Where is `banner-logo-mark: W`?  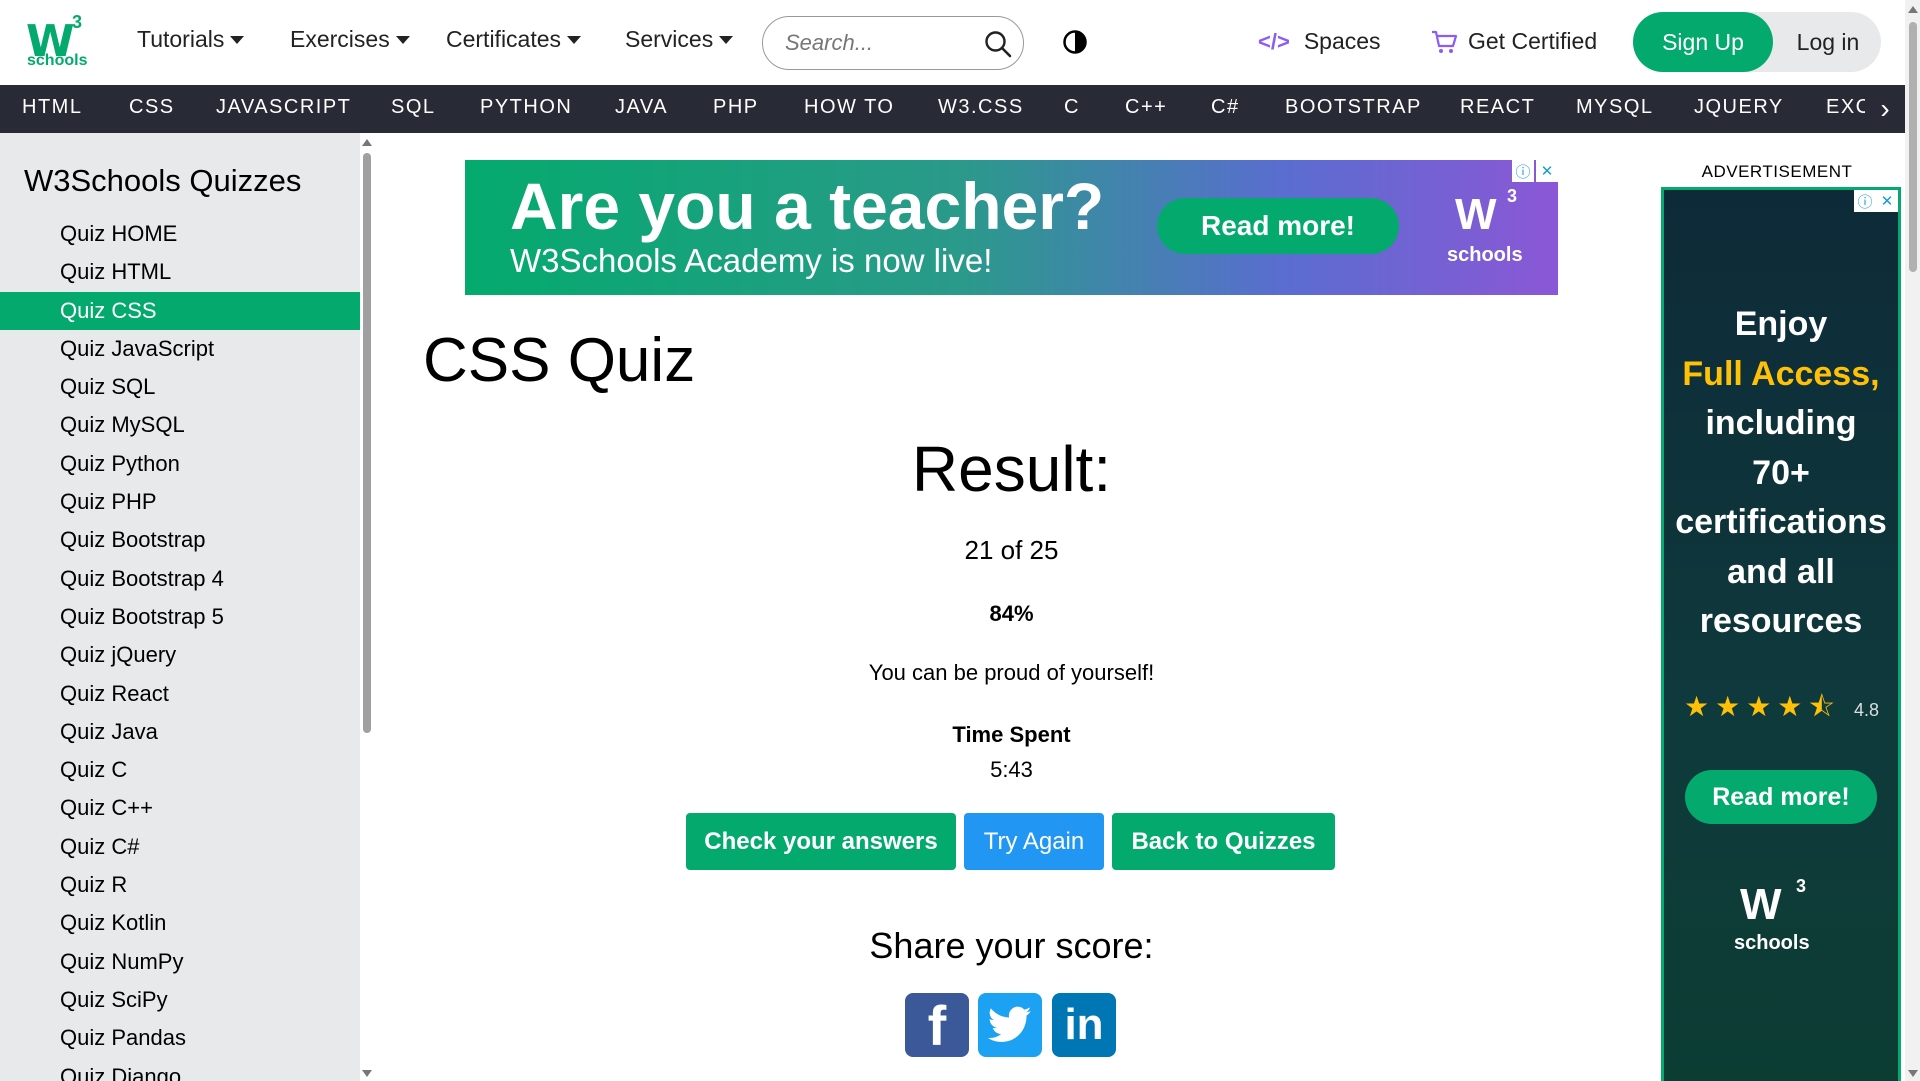 banner-logo-mark: W is located at coordinates (1475, 214).